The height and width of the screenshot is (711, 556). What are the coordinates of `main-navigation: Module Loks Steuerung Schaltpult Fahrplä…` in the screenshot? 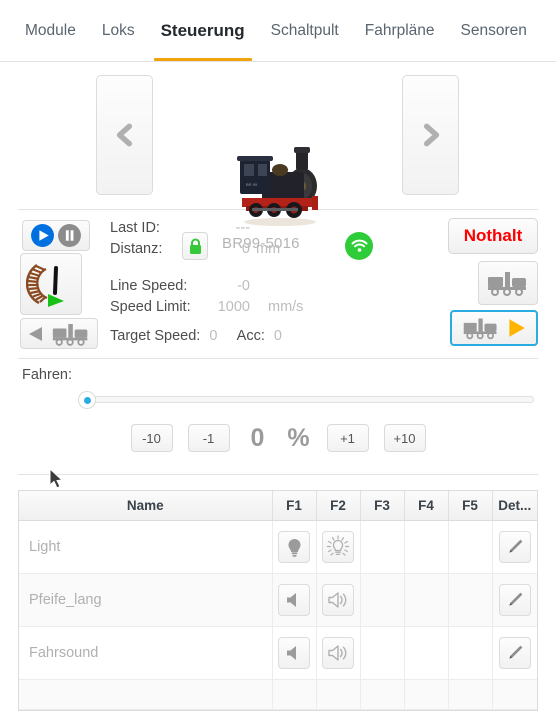 It's located at (278, 31).